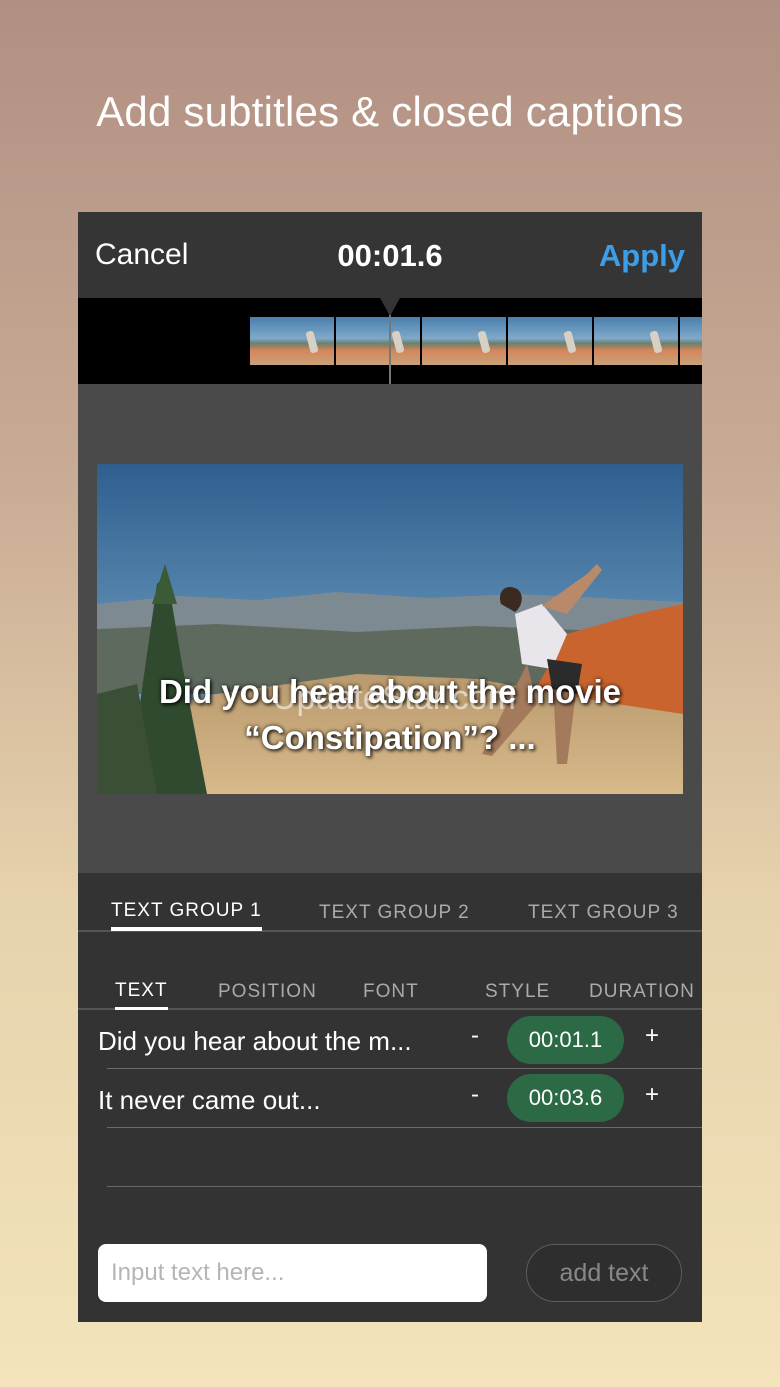 This screenshot has height=1387, width=780. Describe the element at coordinates (394, 913) in the screenshot. I see `tab-text-group-2: TEXT GROUP 2` at that location.